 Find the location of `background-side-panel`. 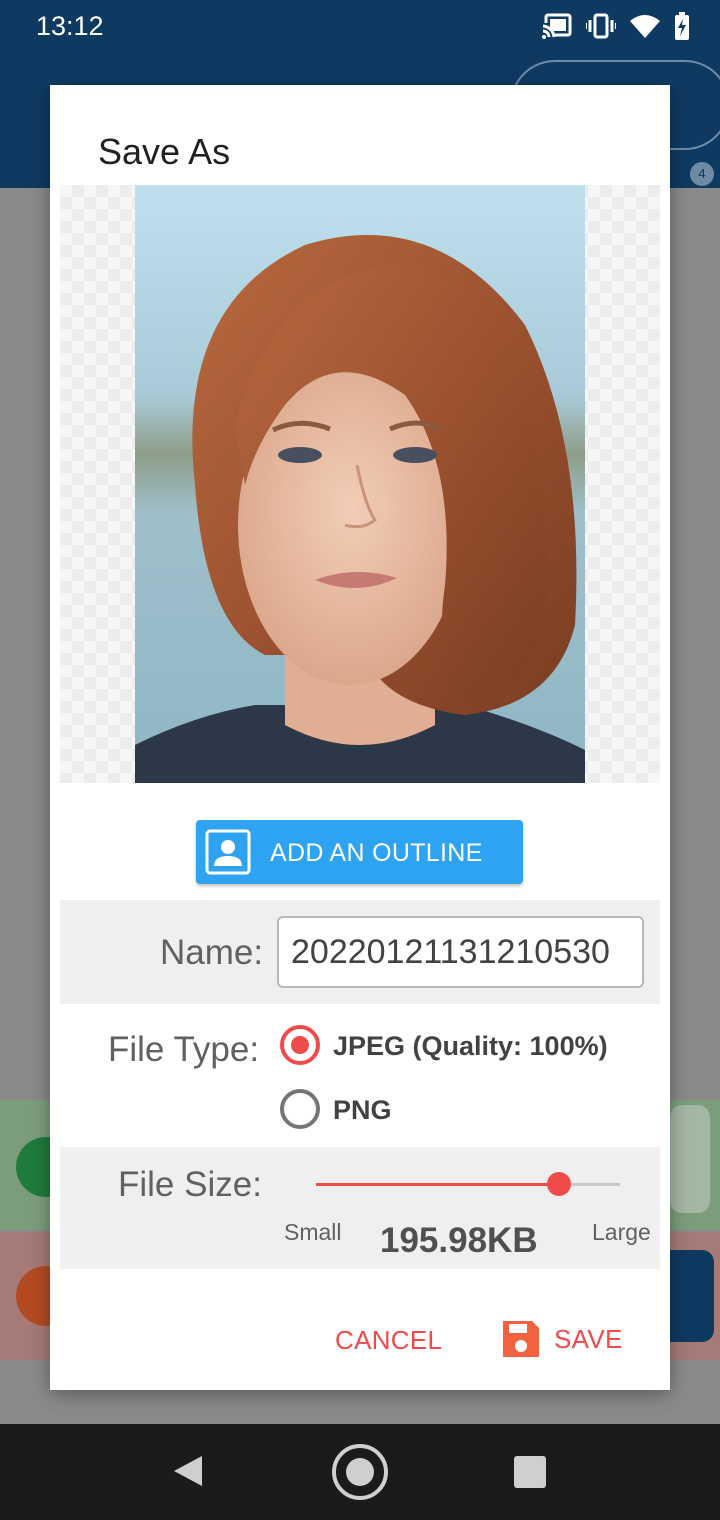

background-side-panel is located at coordinates (690, 1159).